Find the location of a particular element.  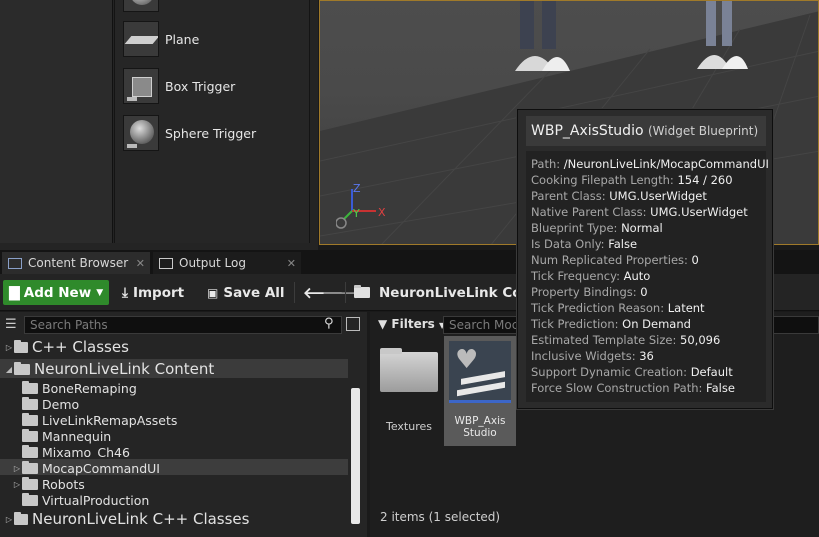

save-all-button: ▣ Save All is located at coordinates (246, 292).